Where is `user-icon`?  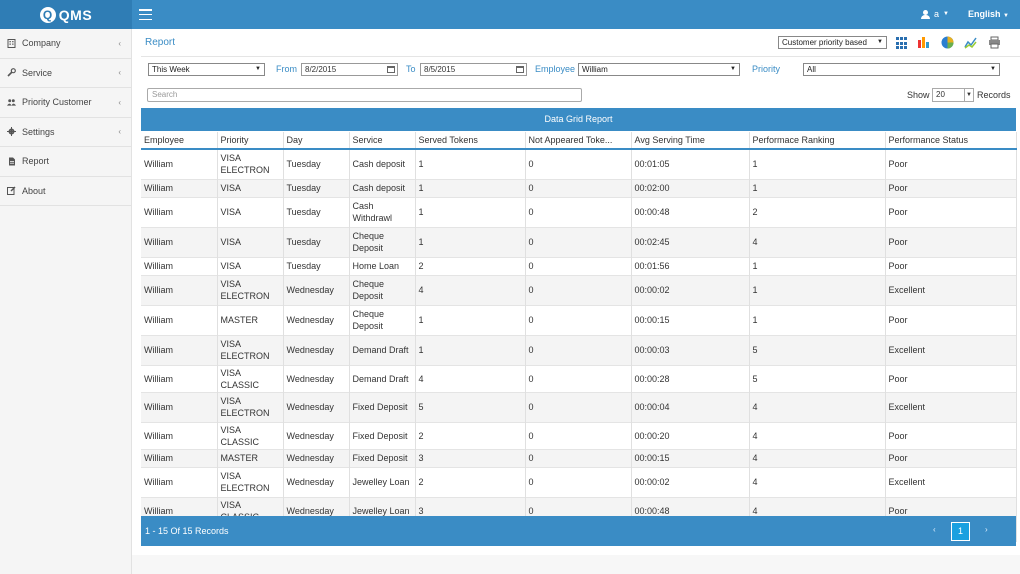
user-icon is located at coordinates (925, 14).